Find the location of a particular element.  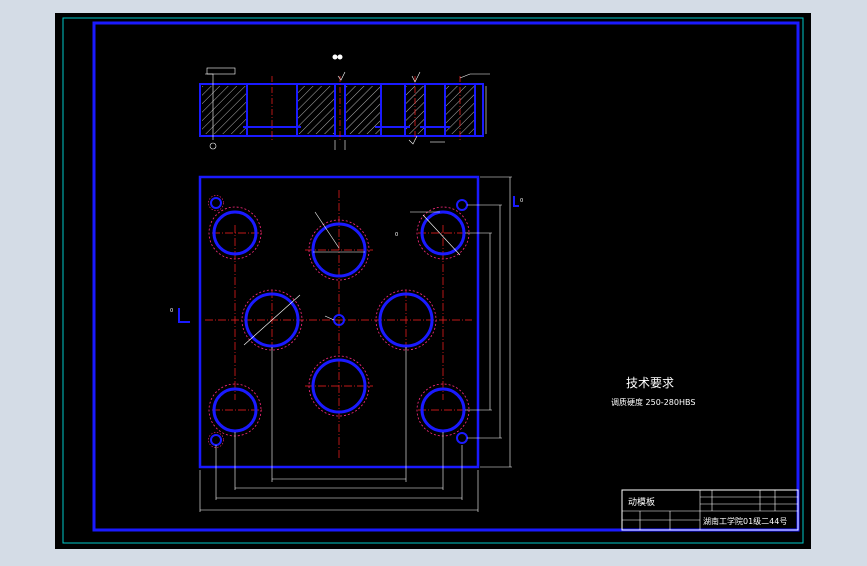

title-footer: 湖南工学院01级二44号 is located at coordinates (745, 521).